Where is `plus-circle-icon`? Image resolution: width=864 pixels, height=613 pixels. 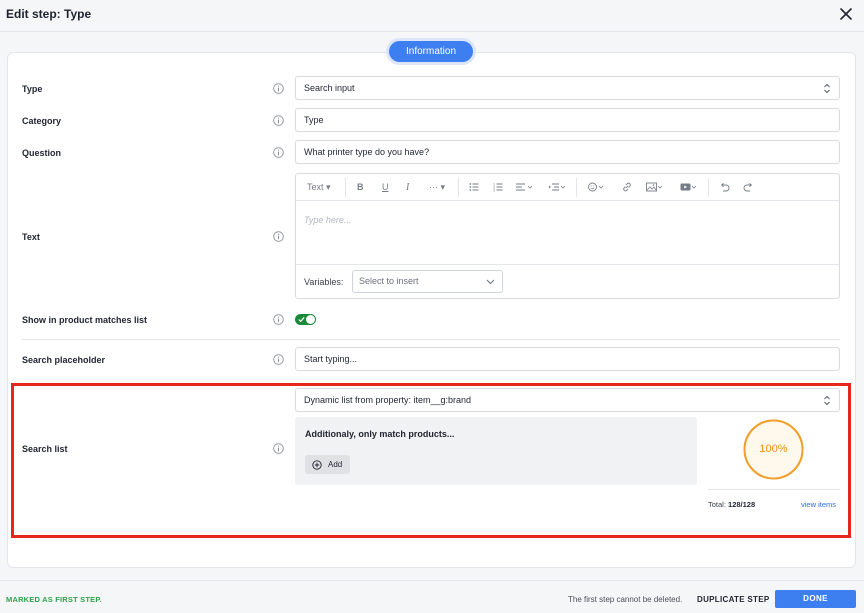
plus-circle-icon is located at coordinates (317, 465).